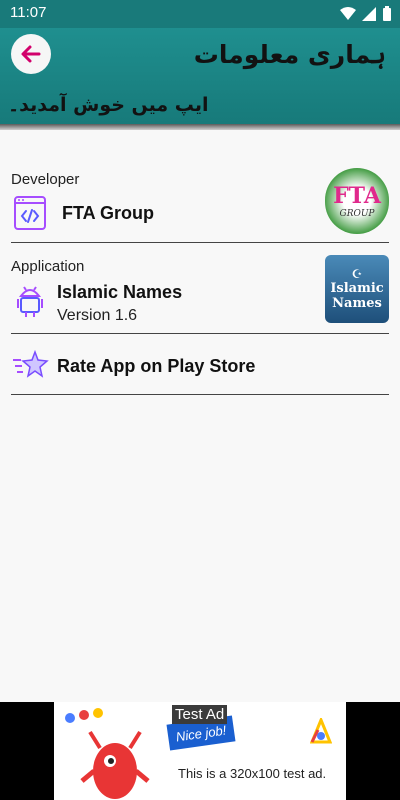 The image size is (400, 800). What do you see at coordinates (30, 213) in the screenshot?
I see `code-icon` at bounding box center [30, 213].